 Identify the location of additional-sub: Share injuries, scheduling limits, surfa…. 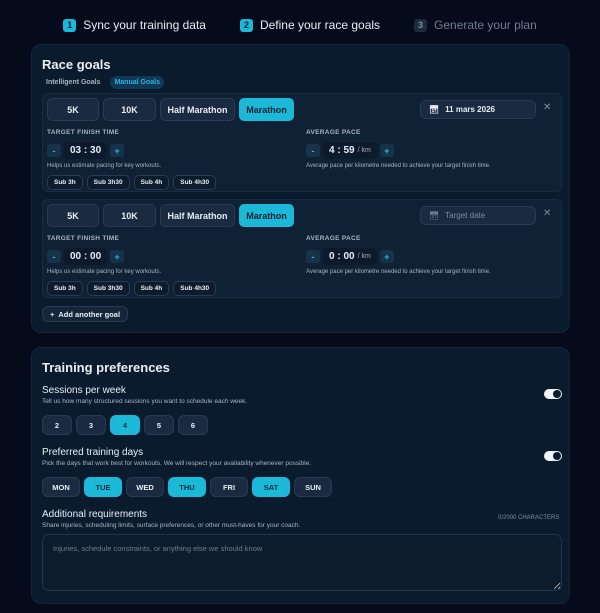
(171, 525).